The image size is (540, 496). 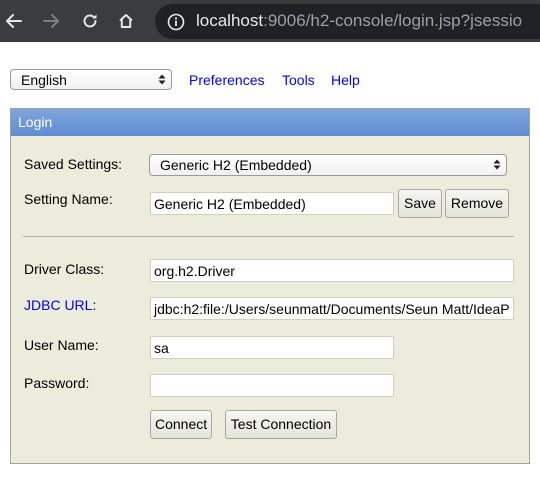 What do you see at coordinates (51, 21) in the screenshot?
I see `forward-arrow-icon` at bounding box center [51, 21].